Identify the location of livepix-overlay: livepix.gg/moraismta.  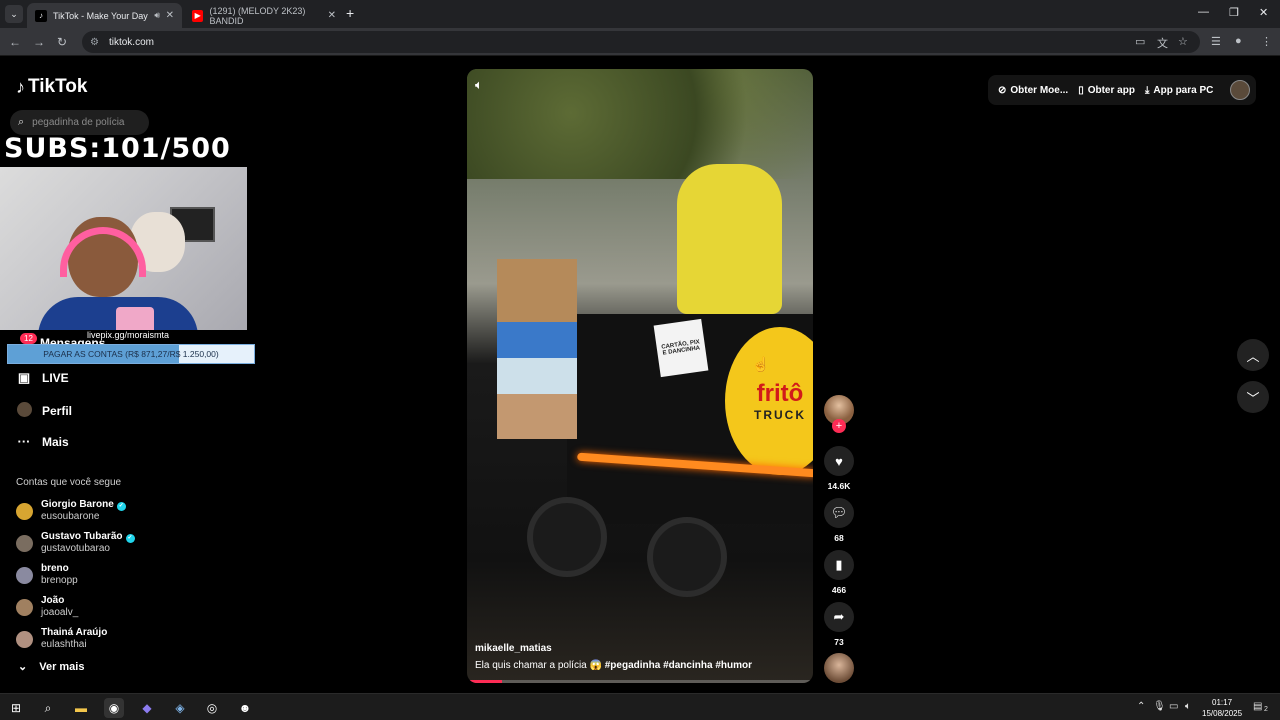
(128, 335).